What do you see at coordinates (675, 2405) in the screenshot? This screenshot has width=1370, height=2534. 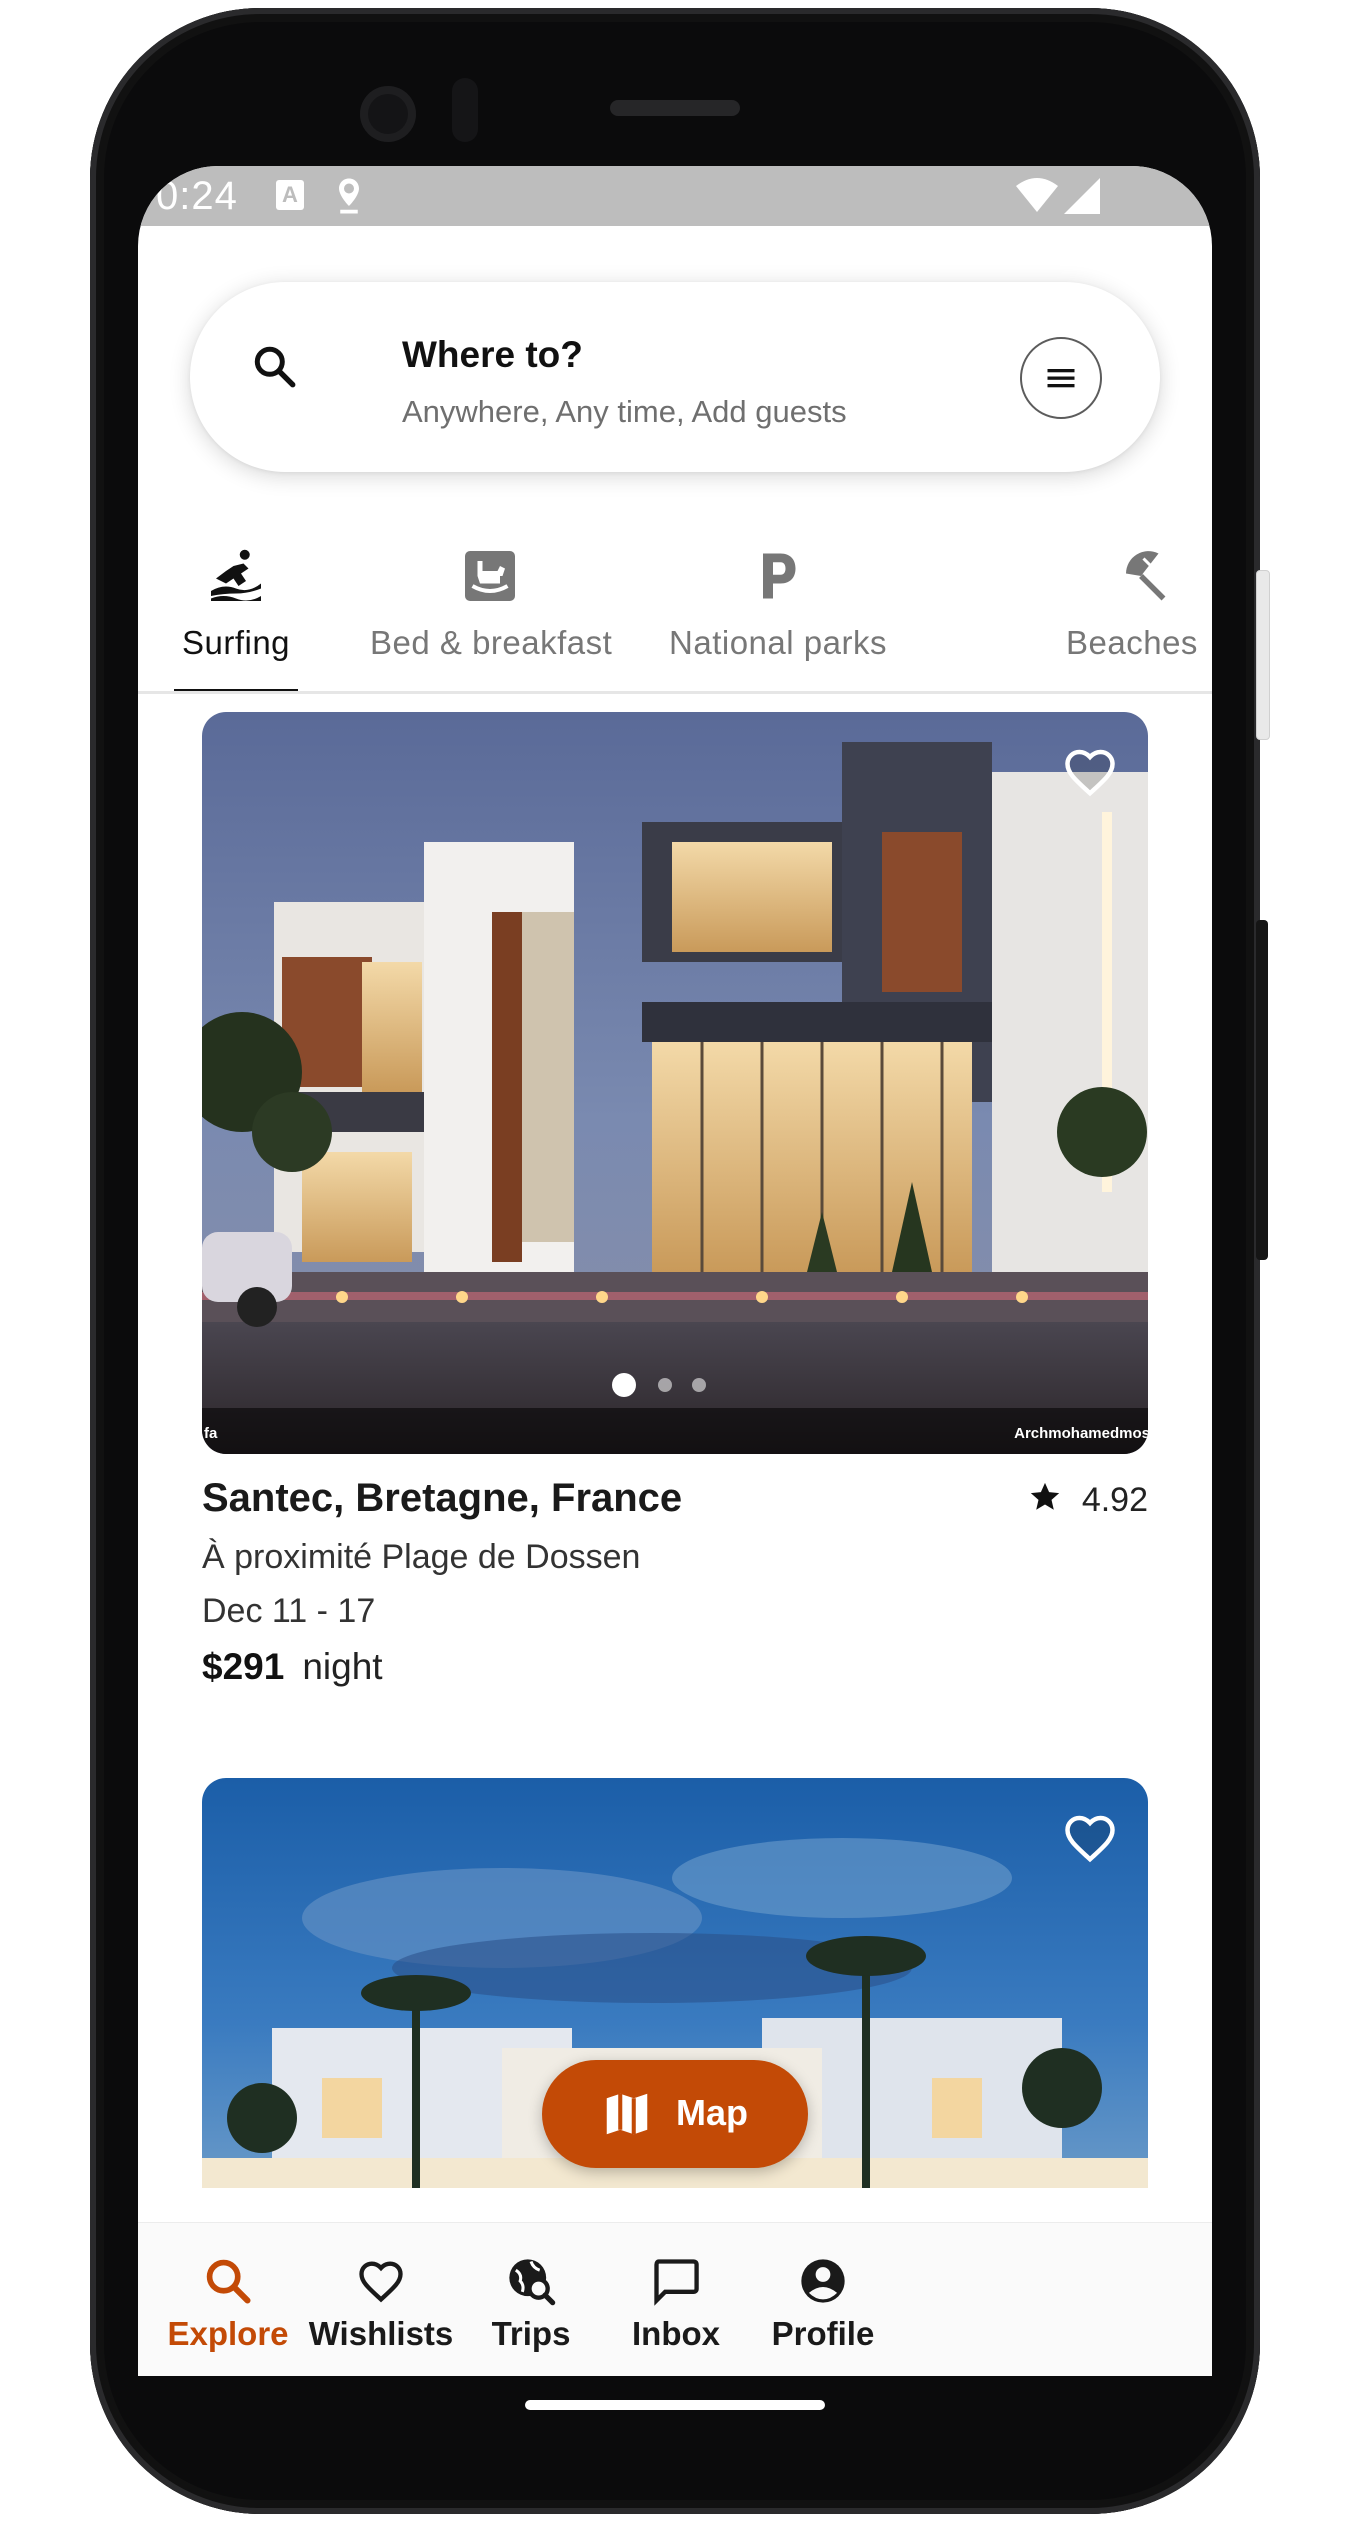 I see `home-indicator` at bounding box center [675, 2405].